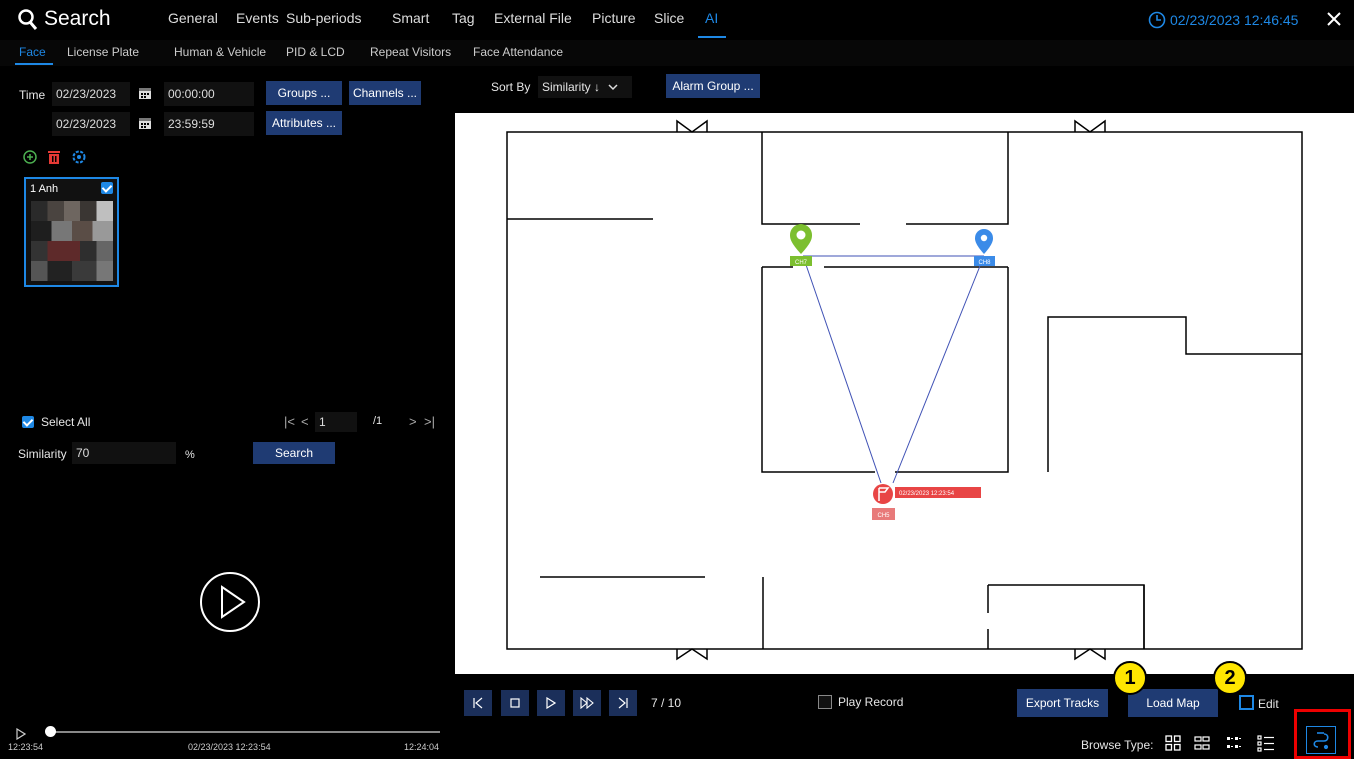 The width and height of the screenshot is (1354, 759). I want to click on marker-ch8: CH8, so click(984, 247).